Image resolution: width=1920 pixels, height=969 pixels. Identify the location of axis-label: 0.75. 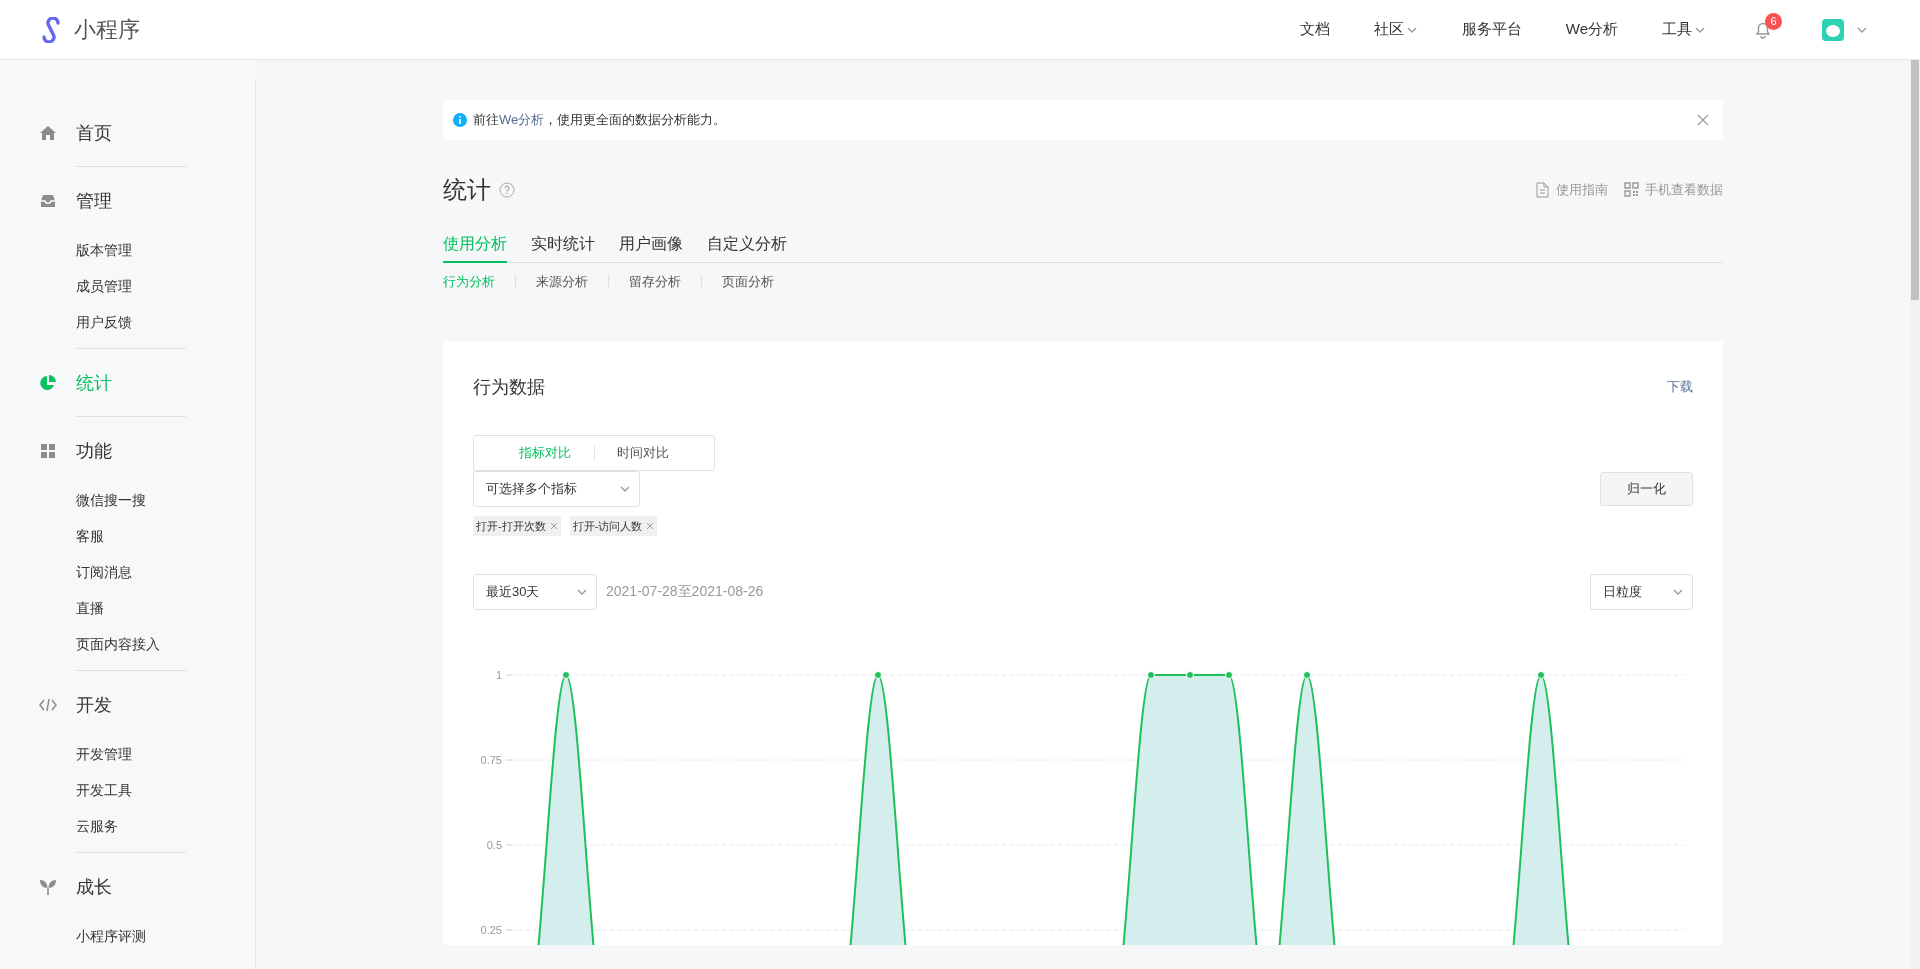
(491, 760).